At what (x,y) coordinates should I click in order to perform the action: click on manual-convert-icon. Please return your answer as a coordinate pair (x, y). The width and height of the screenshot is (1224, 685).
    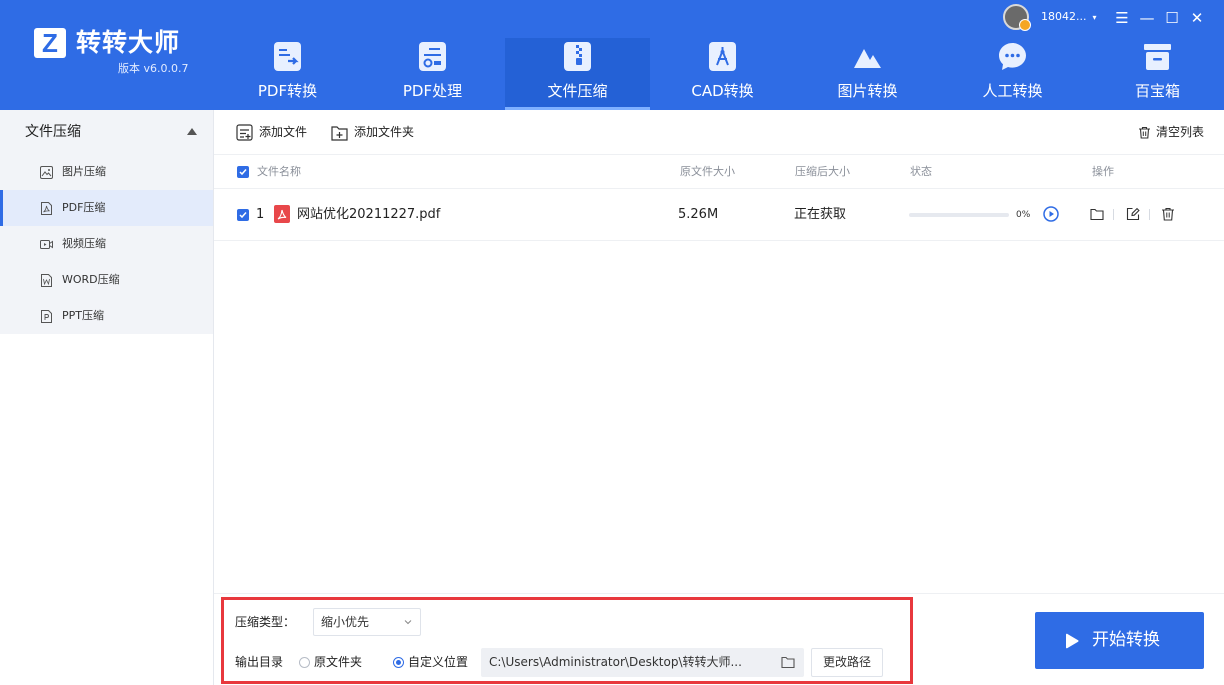
    Looking at the image, I should click on (1012, 56).